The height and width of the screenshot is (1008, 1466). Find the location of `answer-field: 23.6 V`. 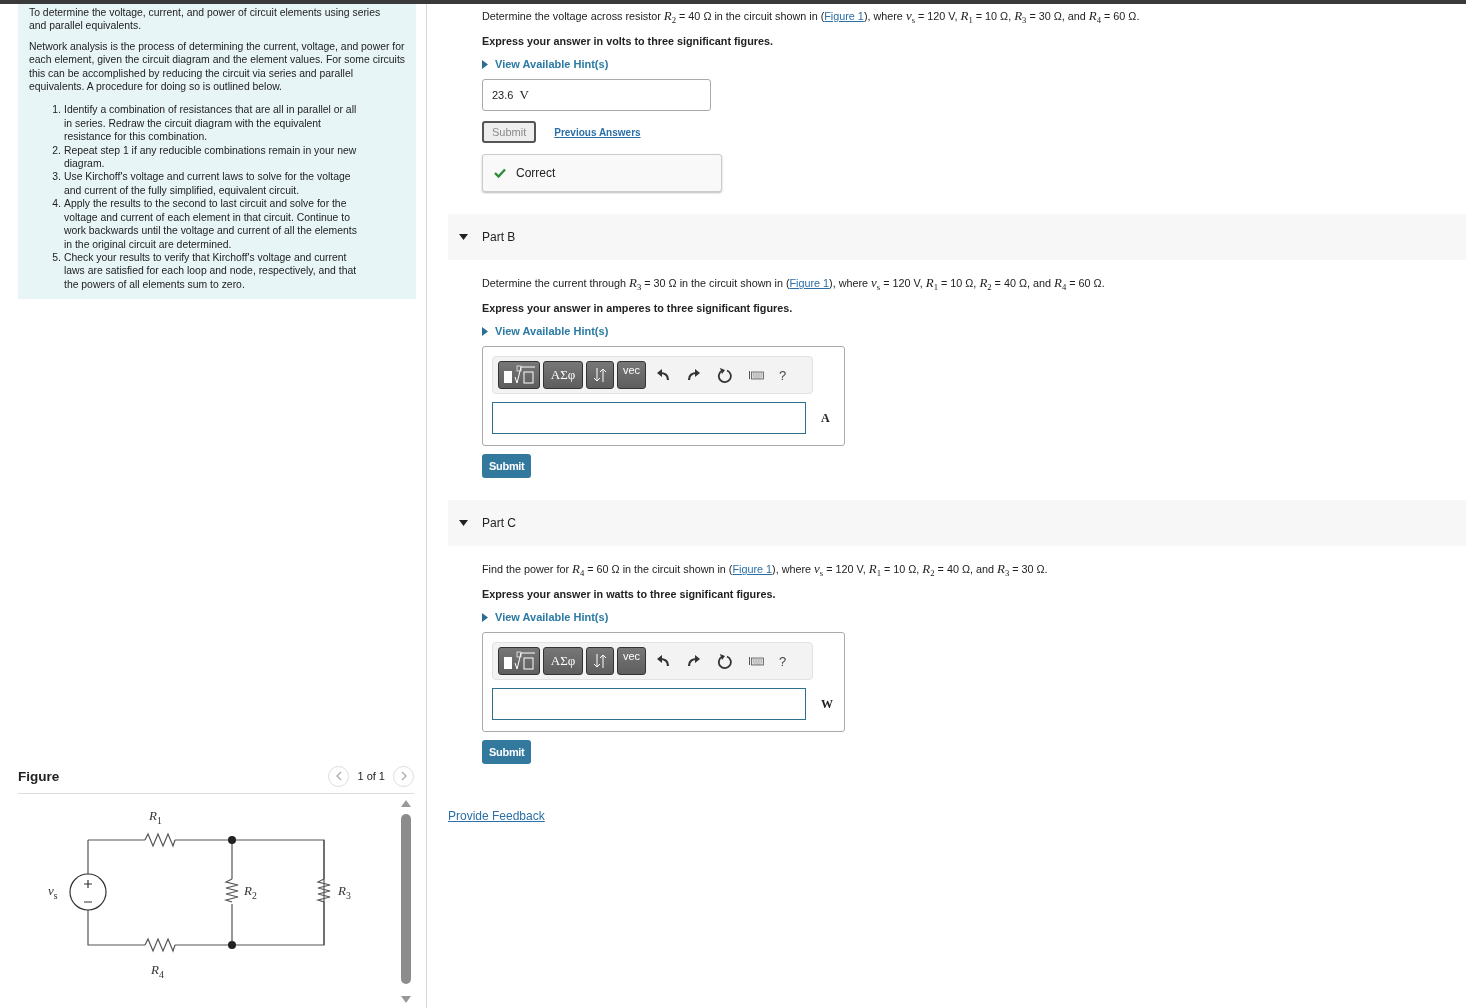

answer-field: 23.6 V is located at coordinates (596, 95).